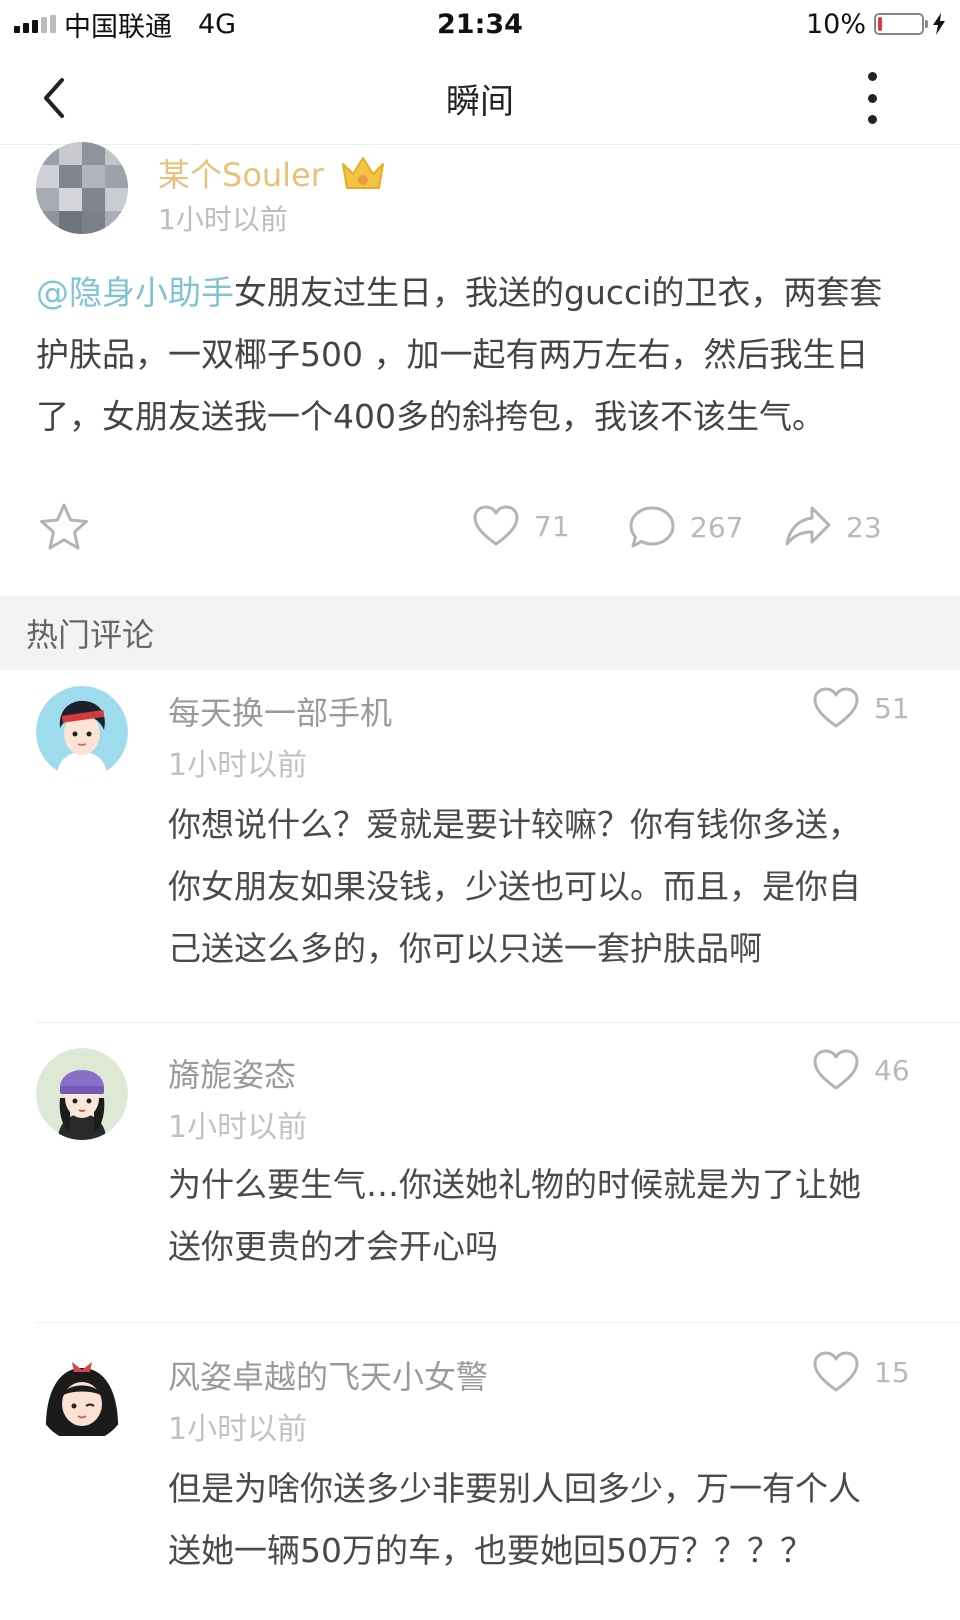 The width and height of the screenshot is (960, 1620). What do you see at coordinates (217, 24) in the screenshot?
I see `network-label: 4G` at bounding box center [217, 24].